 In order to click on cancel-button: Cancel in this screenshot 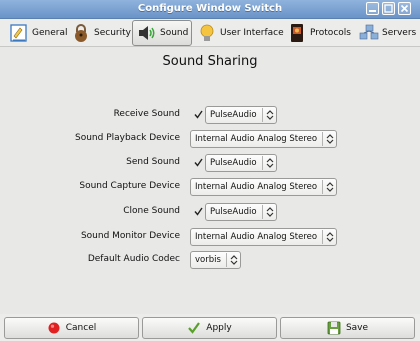, I will do `click(71, 328)`.